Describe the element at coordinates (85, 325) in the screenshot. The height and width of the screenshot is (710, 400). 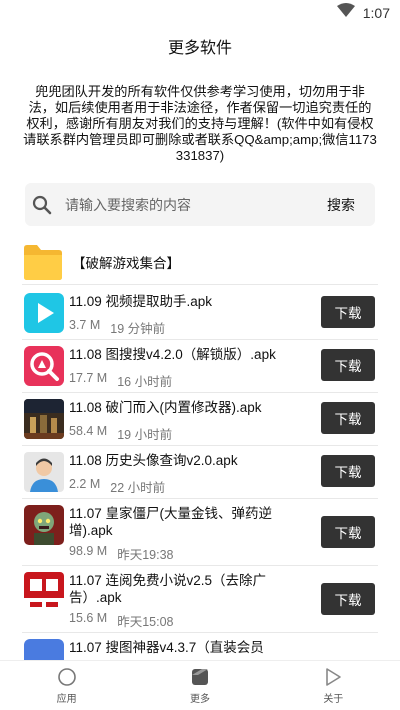
I see `file-size: 3.7 M` at that location.